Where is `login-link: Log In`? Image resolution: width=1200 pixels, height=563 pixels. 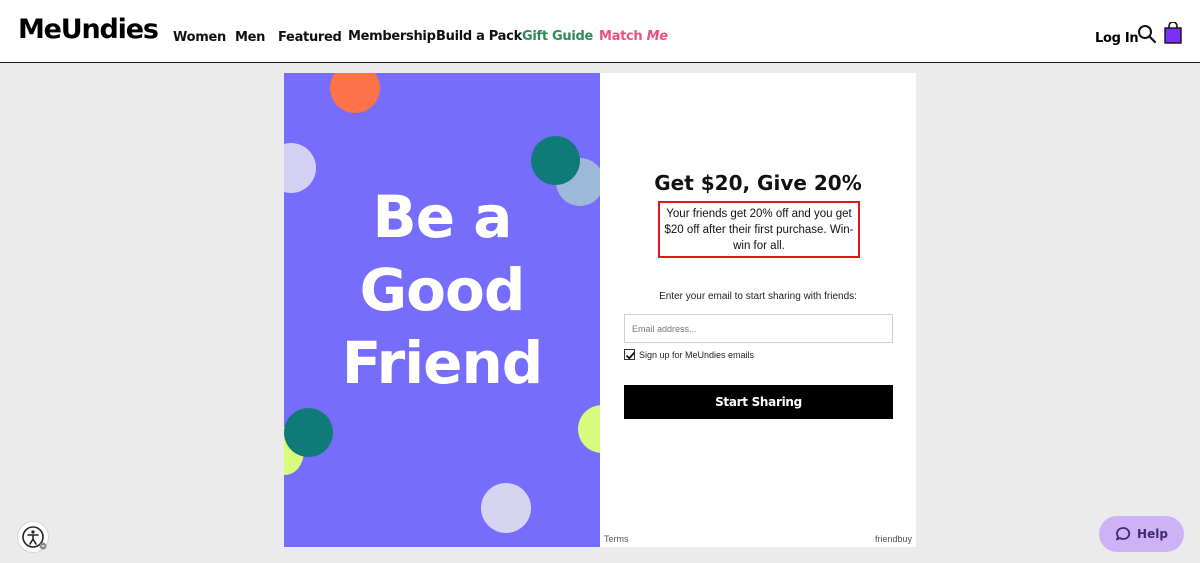 login-link: Log In is located at coordinates (1117, 38).